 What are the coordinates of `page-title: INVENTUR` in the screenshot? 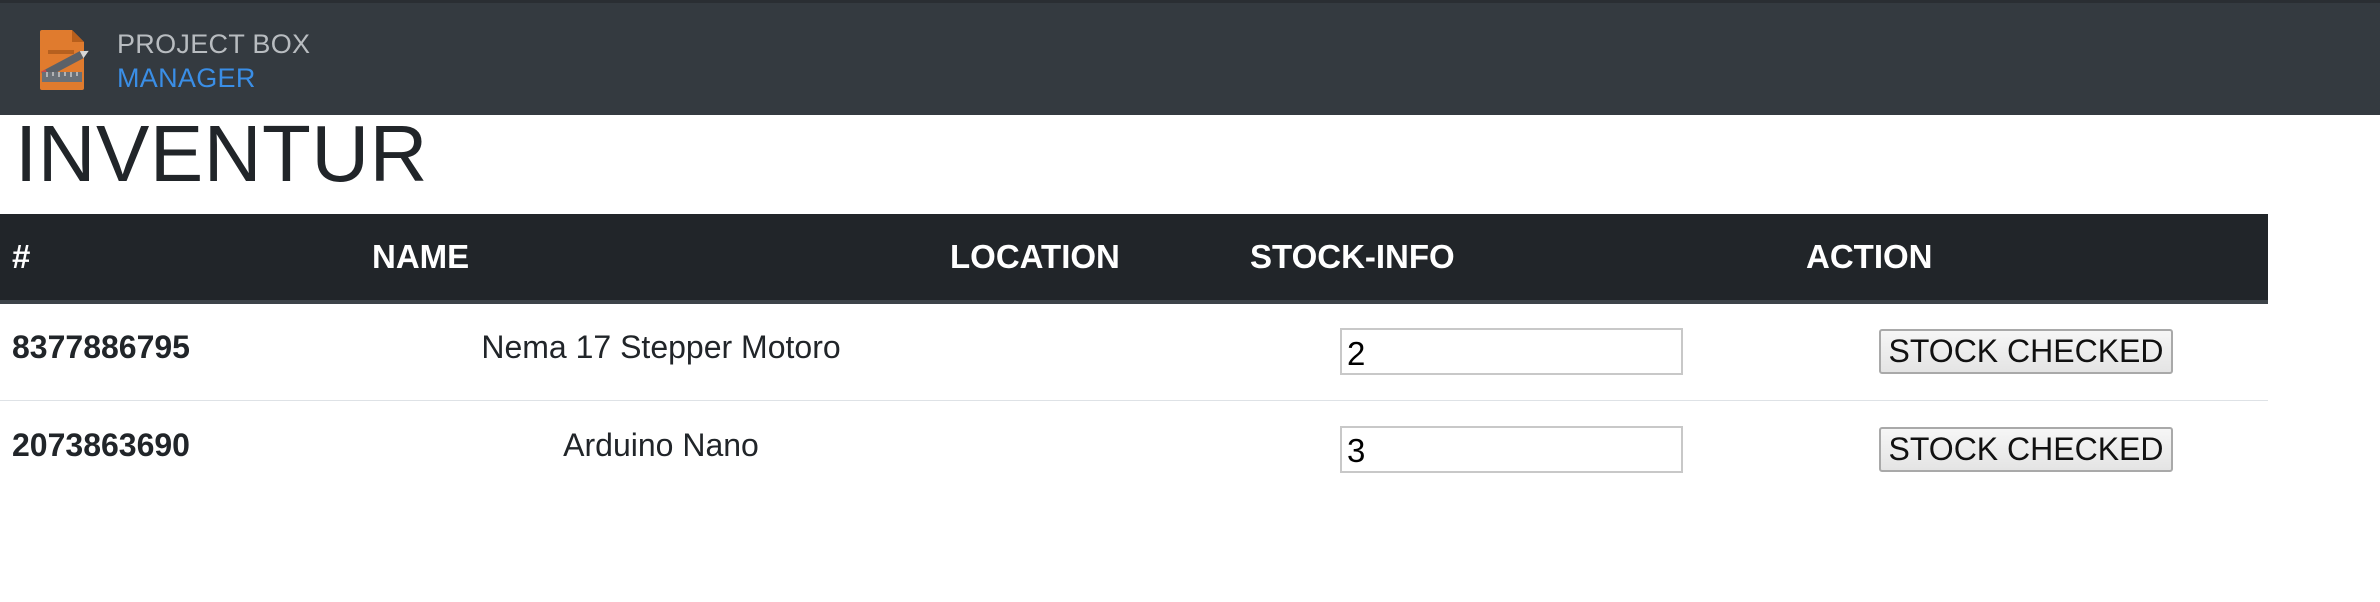 It's located at (221, 153).